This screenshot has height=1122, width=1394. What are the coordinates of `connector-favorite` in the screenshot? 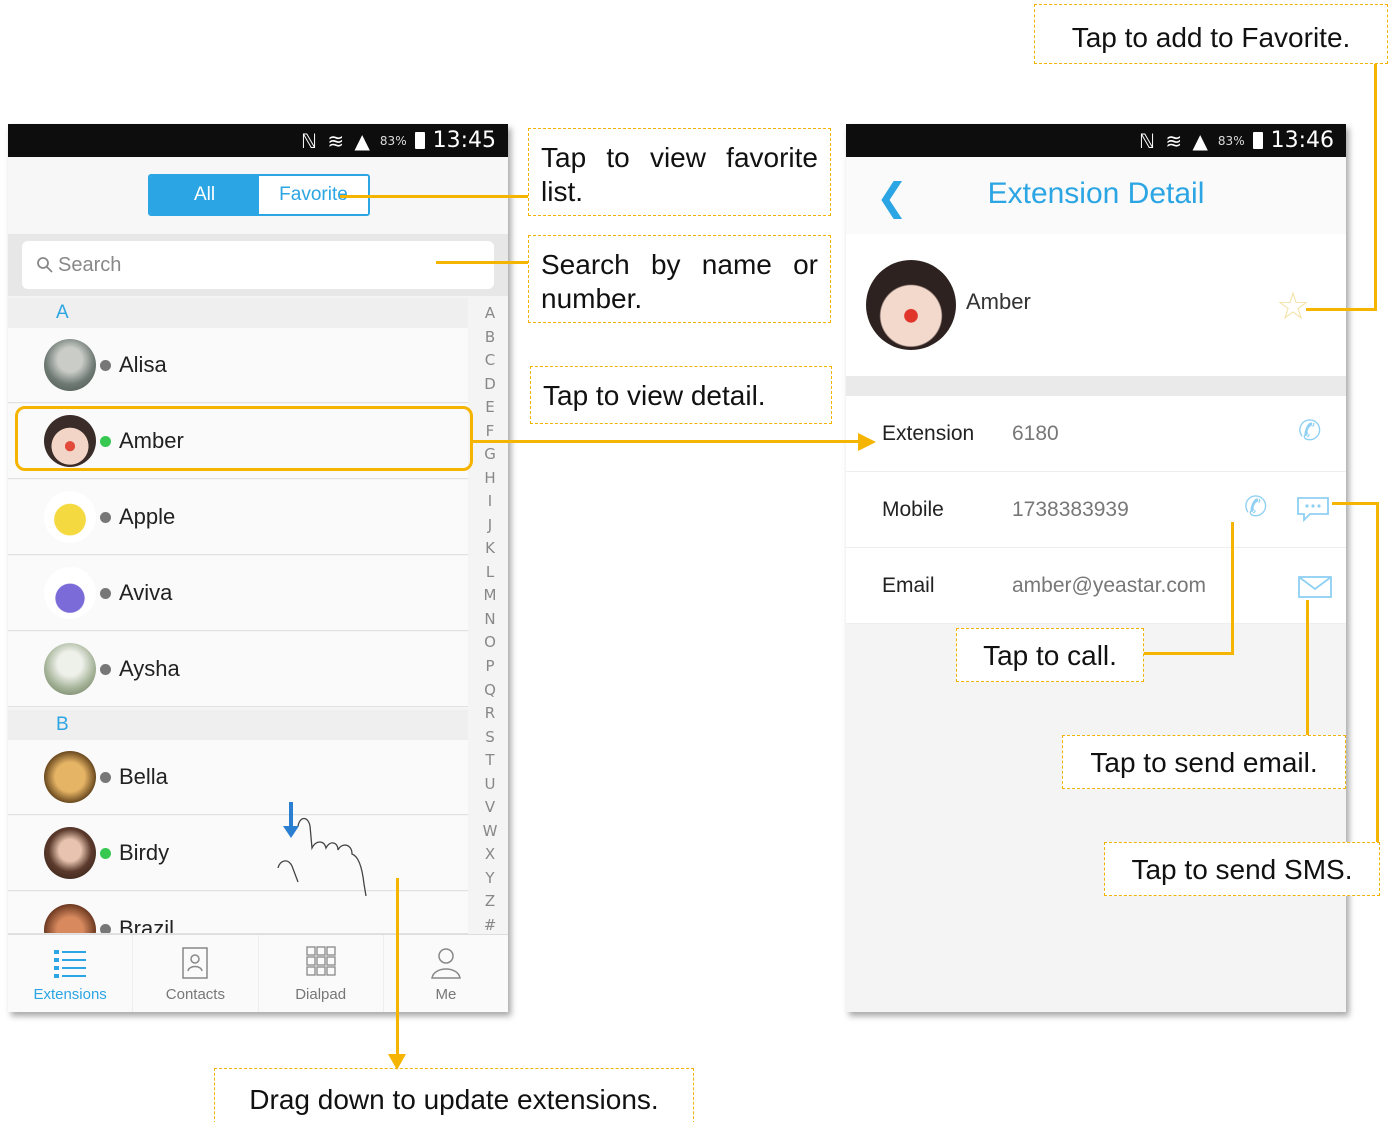 It's located at (434, 196).